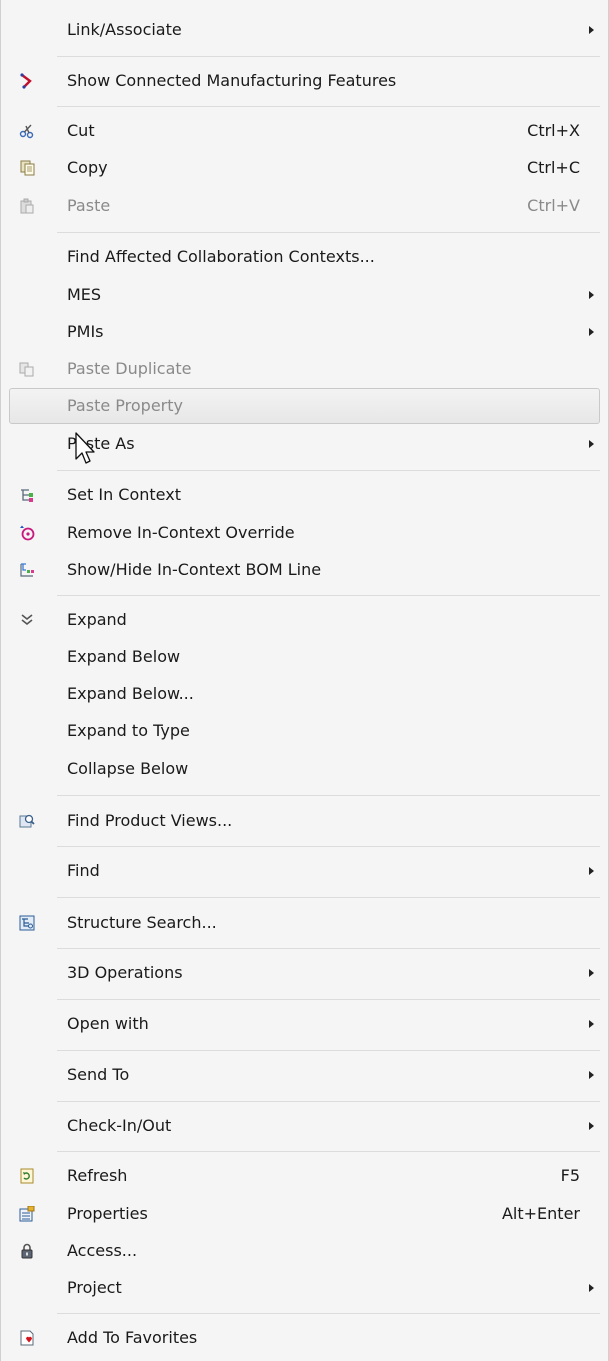  I want to click on menu-item-label: MES, so click(84, 294).